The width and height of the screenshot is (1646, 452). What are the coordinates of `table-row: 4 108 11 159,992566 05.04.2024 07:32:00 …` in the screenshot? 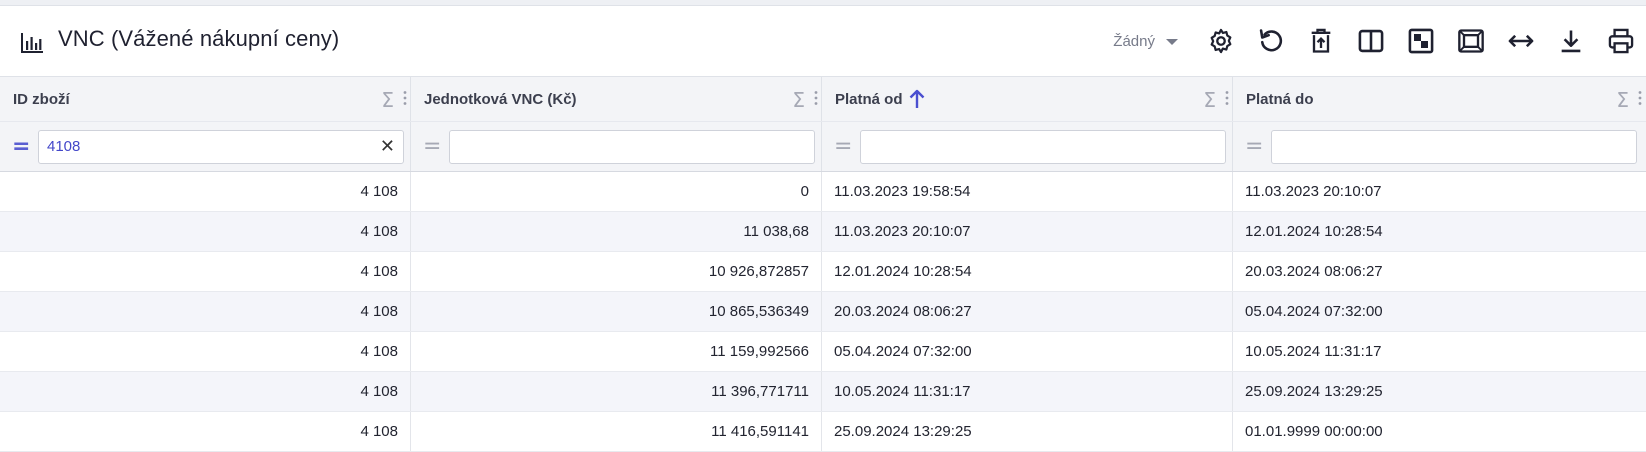 It's located at (823, 352).